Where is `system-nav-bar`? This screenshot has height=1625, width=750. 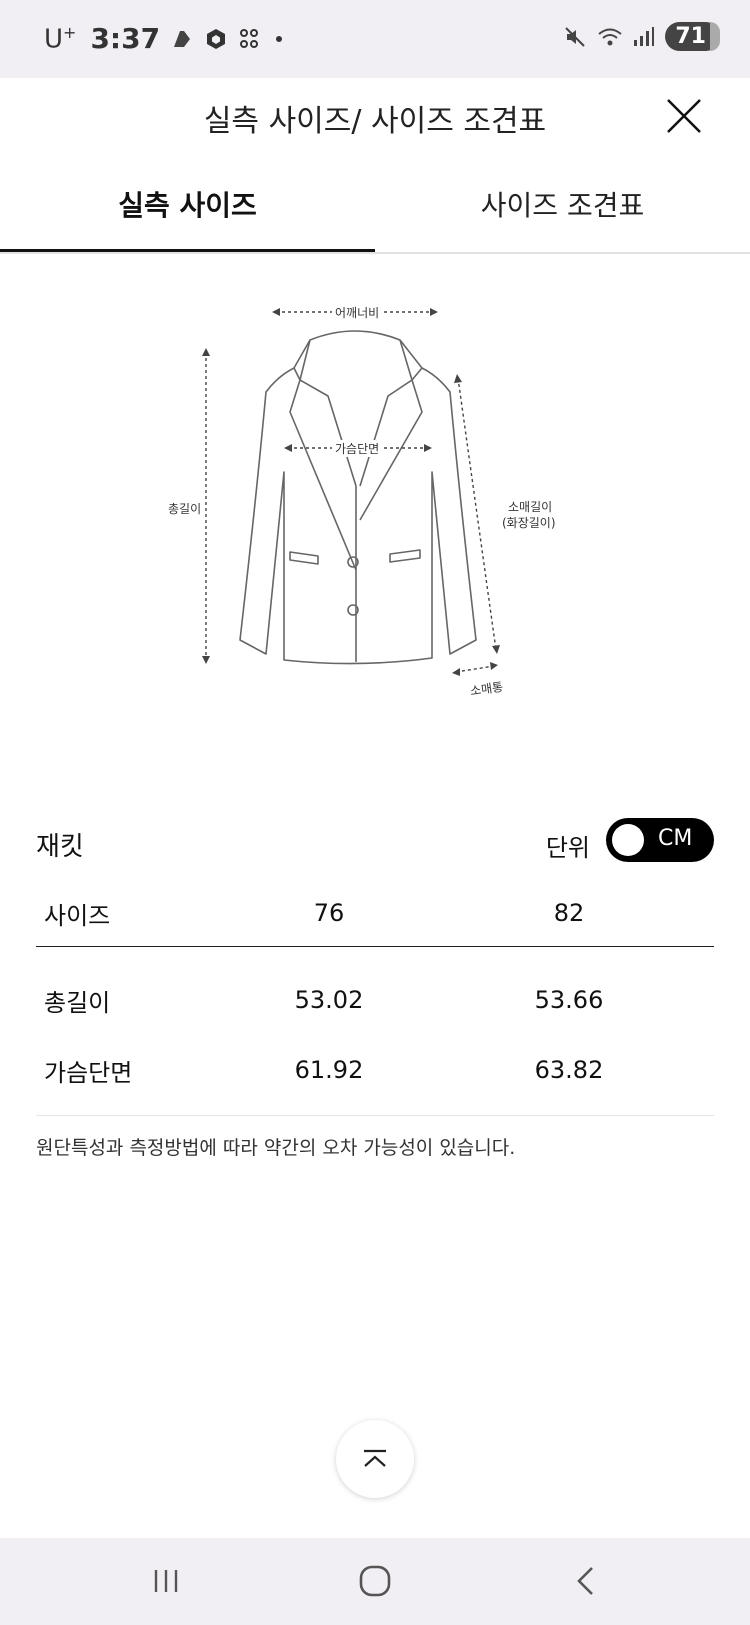 system-nav-bar is located at coordinates (375, 1581).